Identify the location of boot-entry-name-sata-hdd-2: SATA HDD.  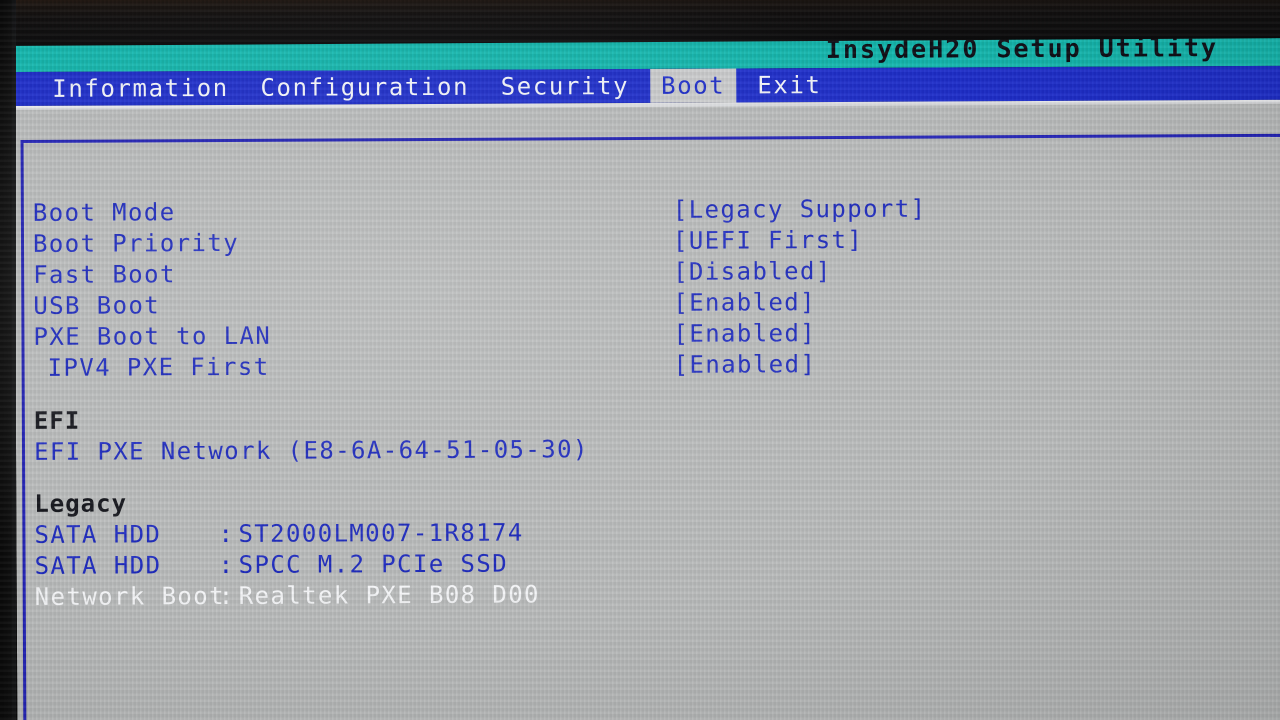
(98, 565).